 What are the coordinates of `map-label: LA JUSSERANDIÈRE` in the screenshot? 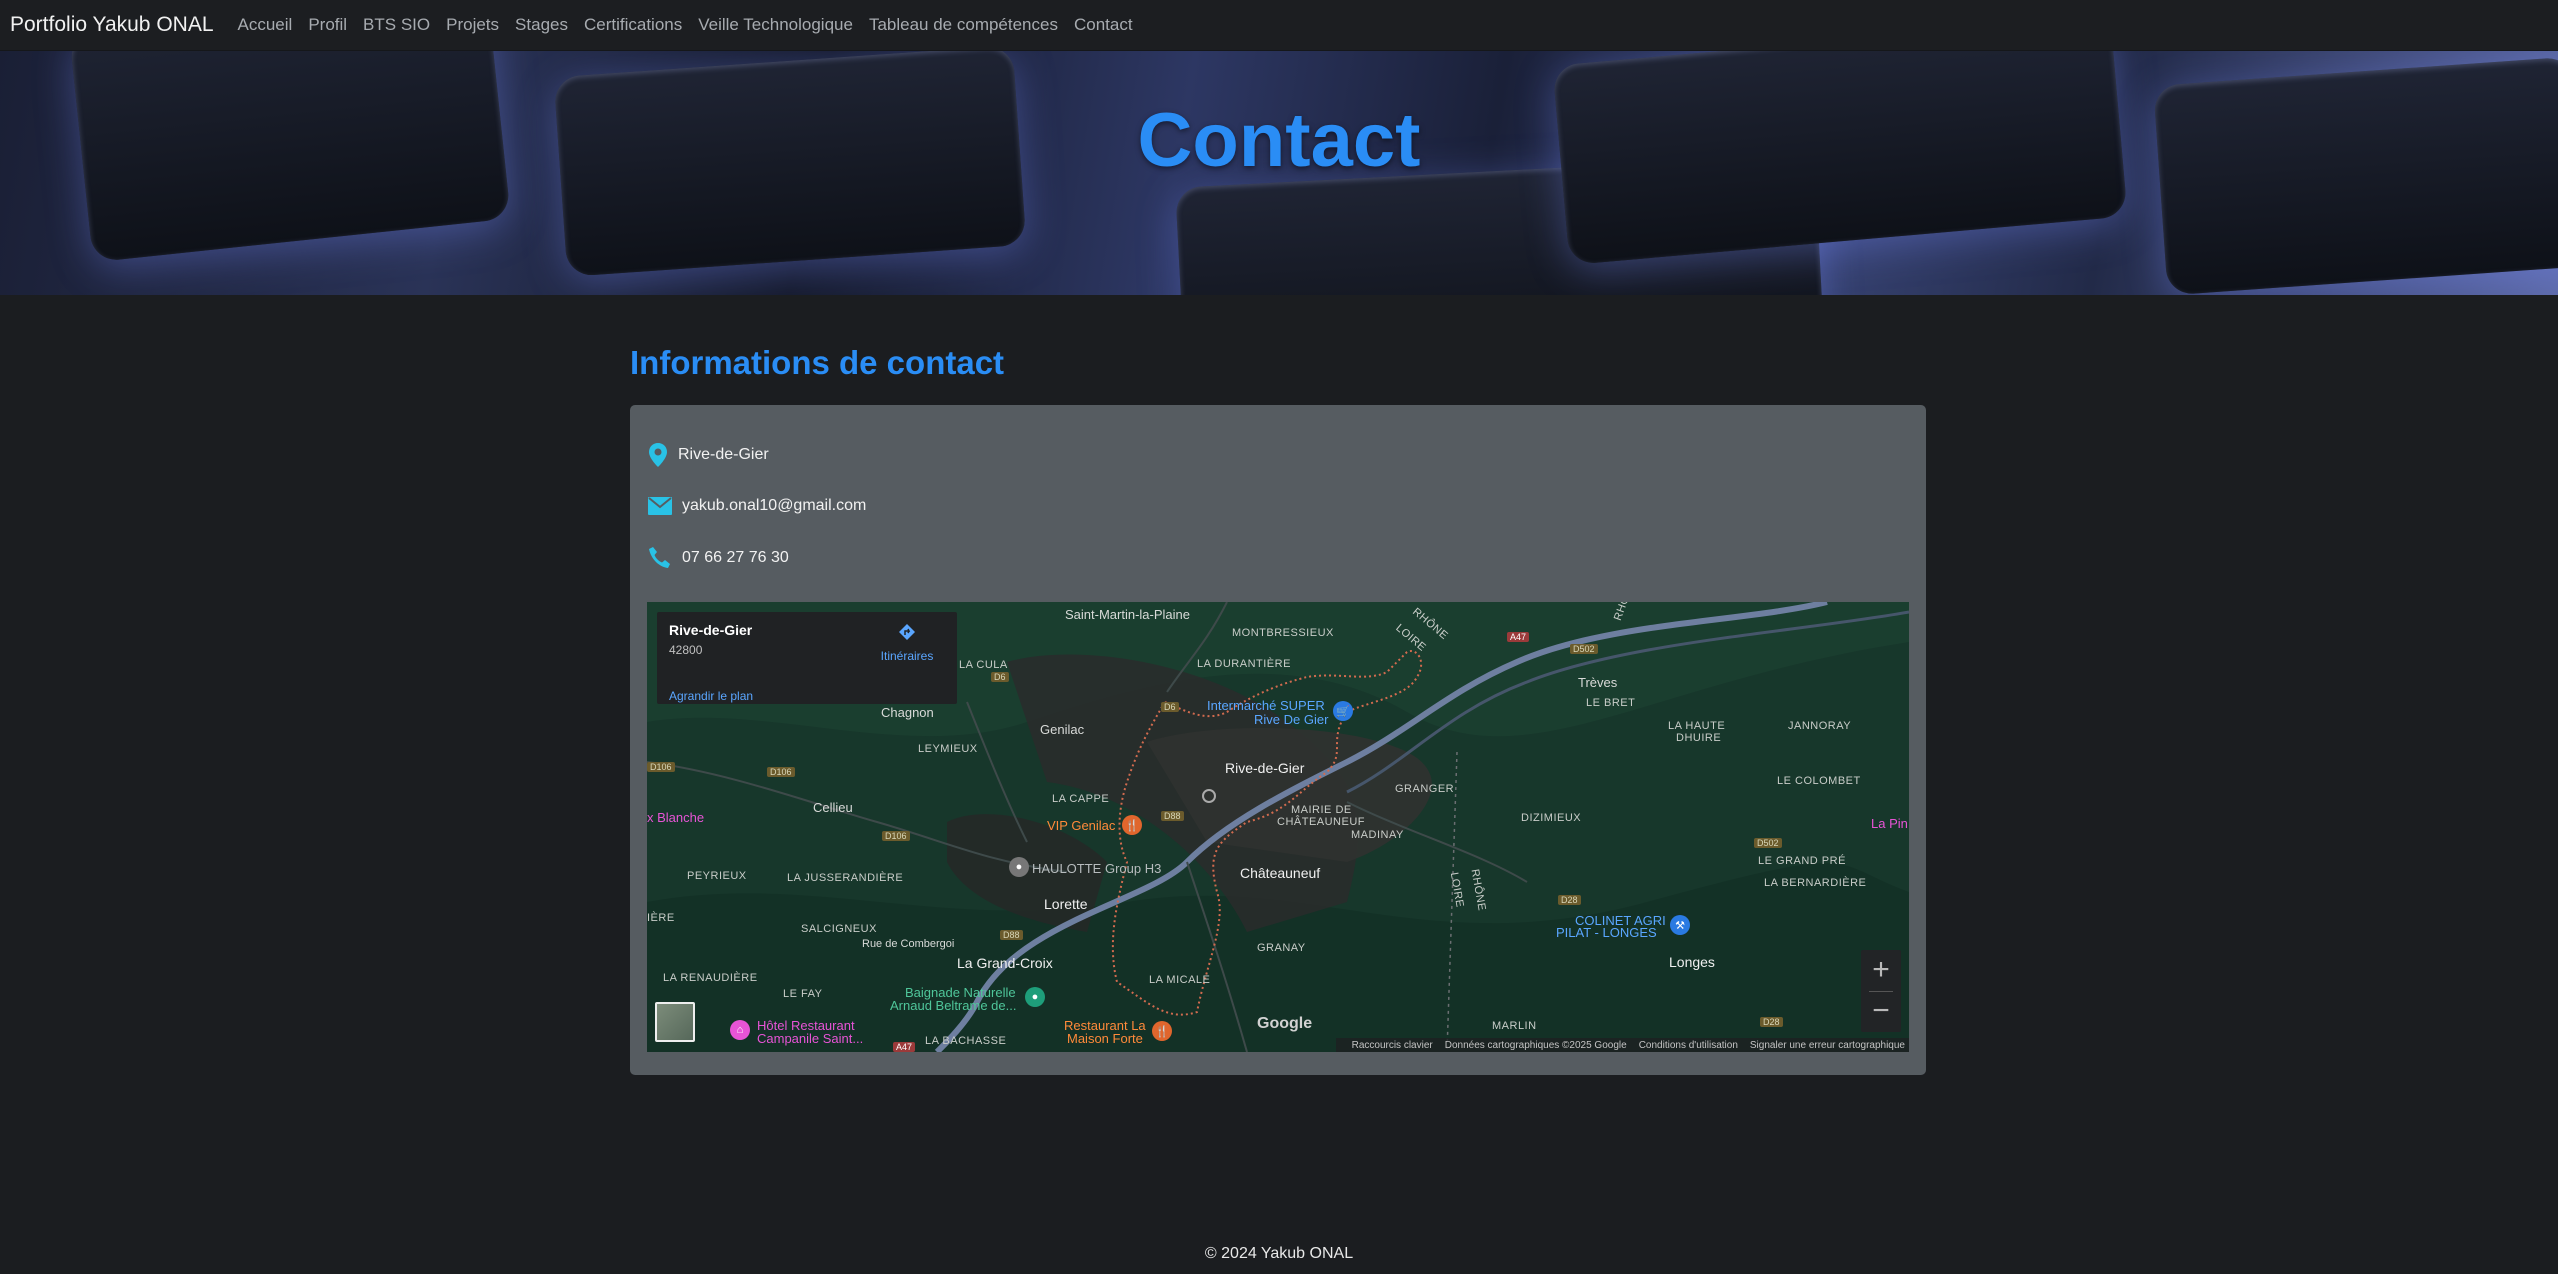 It's located at (845, 878).